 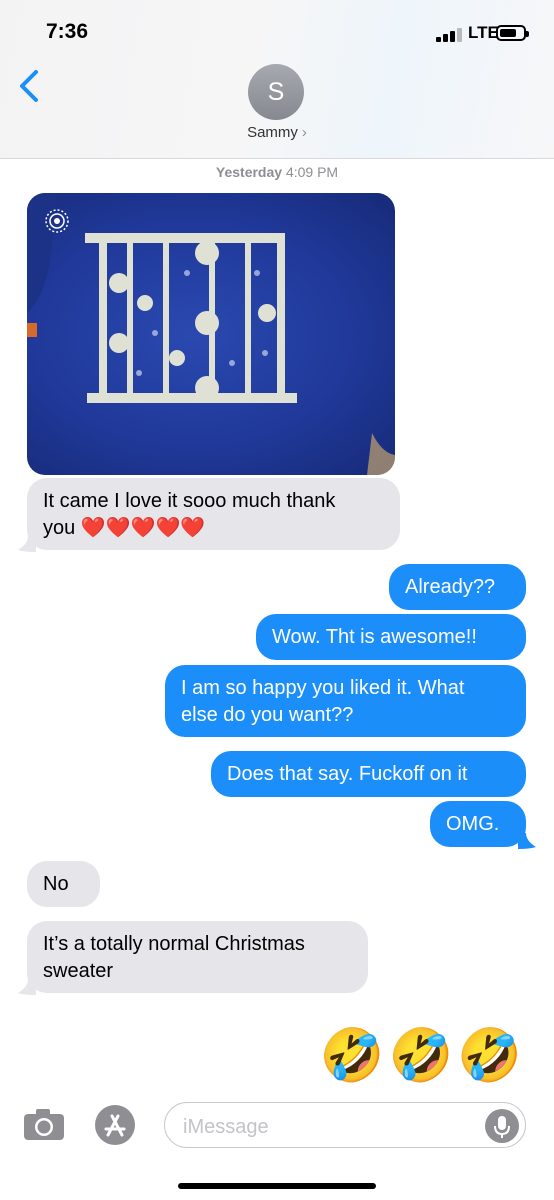 What do you see at coordinates (189, 501) in the screenshot?
I see `message-text-line: It came I love it sooo much thank` at bounding box center [189, 501].